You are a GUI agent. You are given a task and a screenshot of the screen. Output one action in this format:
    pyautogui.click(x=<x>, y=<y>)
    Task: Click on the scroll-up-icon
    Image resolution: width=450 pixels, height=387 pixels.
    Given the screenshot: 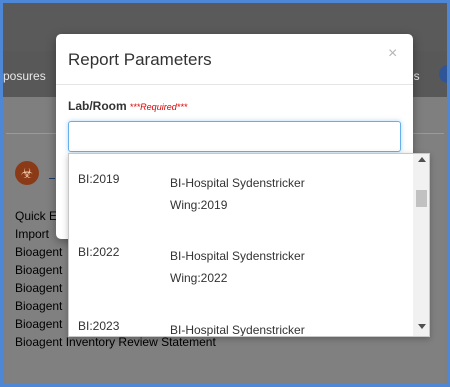 What is the action you would take?
    pyautogui.click(x=422, y=159)
    